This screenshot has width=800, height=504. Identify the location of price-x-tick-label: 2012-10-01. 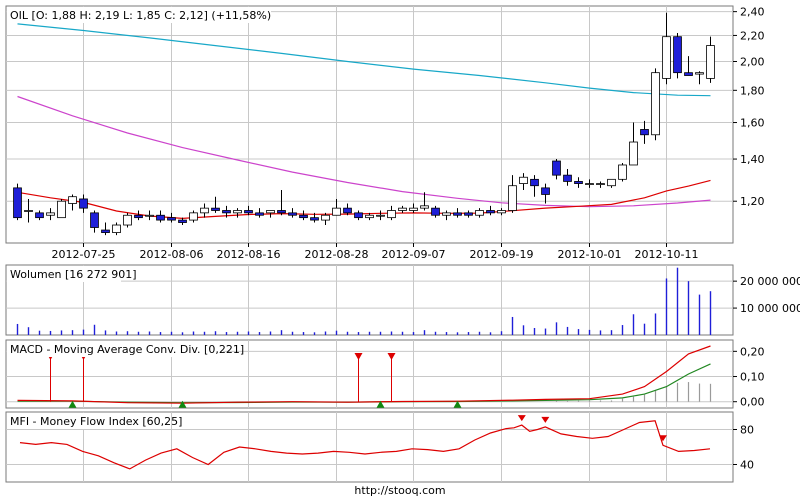
(590, 254).